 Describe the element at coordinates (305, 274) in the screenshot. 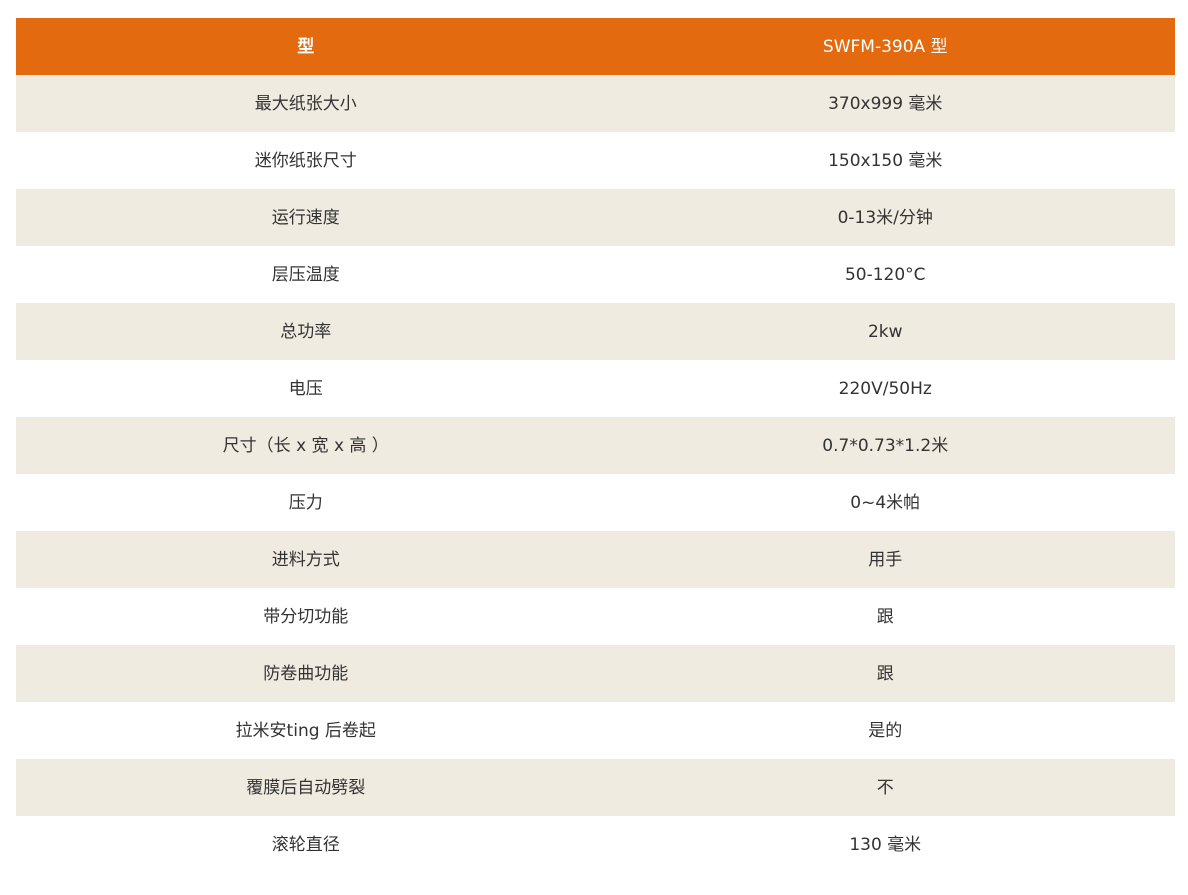

I see `row-label: 层压温度` at that location.